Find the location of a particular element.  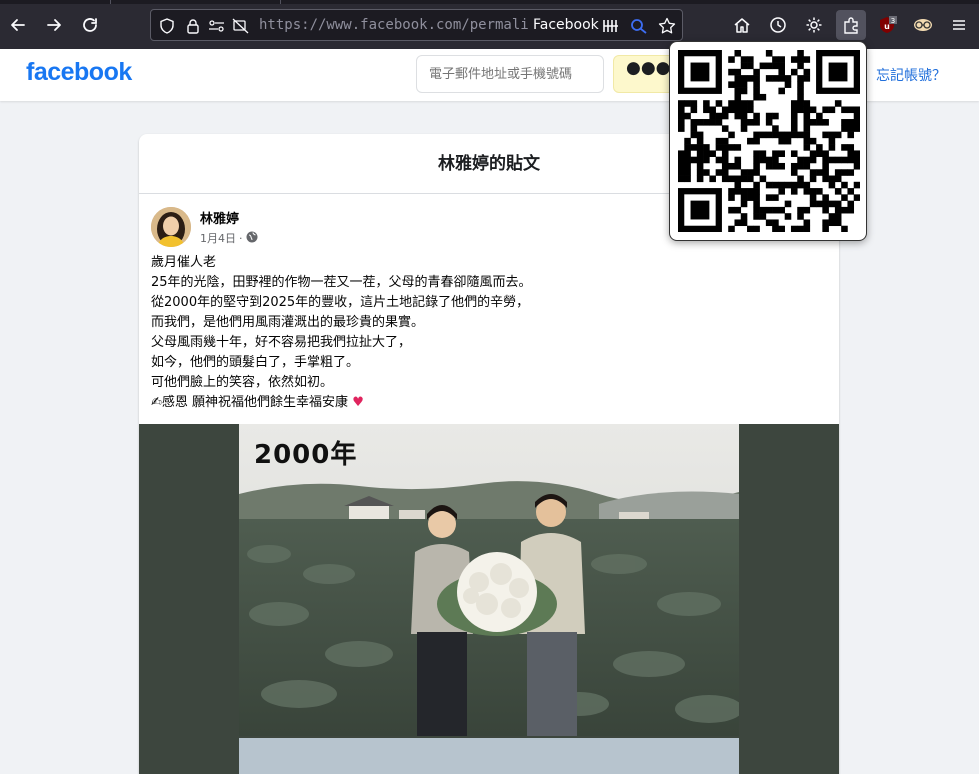

qr-code-popup is located at coordinates (768, 141).